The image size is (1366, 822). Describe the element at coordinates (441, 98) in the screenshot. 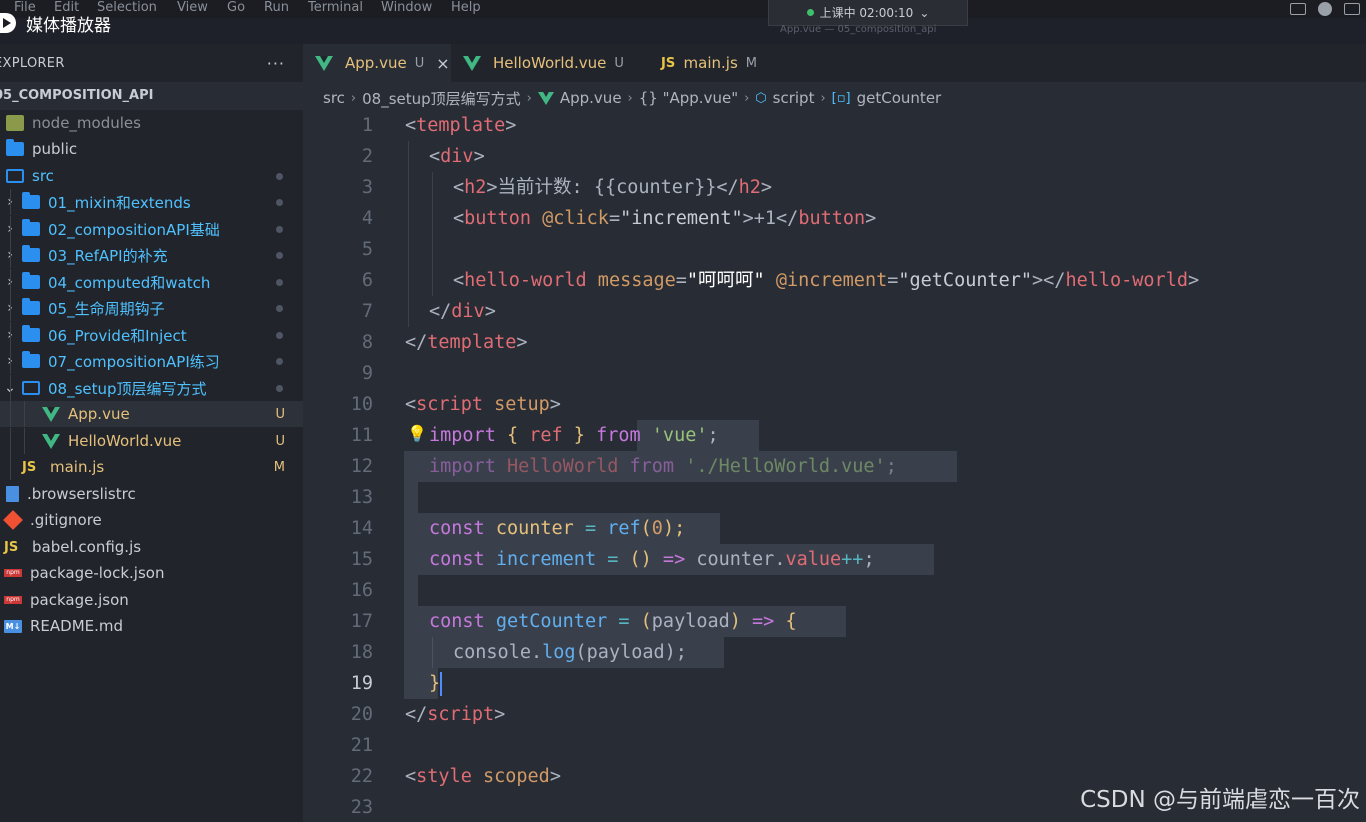

I see `breadcrumb-folder: 08_setup顶层编写方式` at that location.